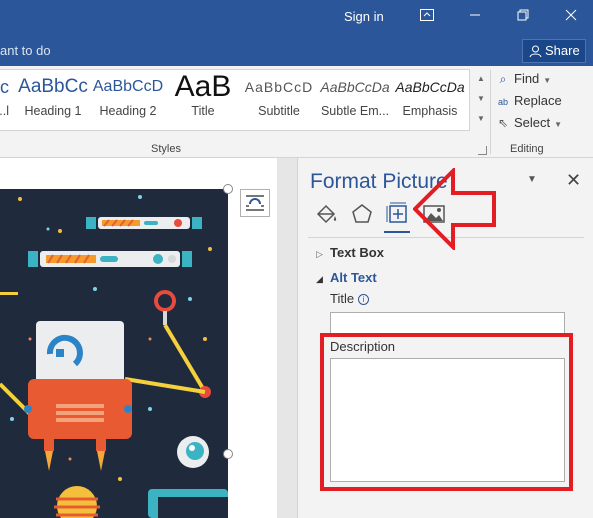 This screenshot has width=593, height=518. What do you see at coordinates (527, 149) in the screenshot?
I see `editing-group-label: Editing` at bounding box center [527, 149].